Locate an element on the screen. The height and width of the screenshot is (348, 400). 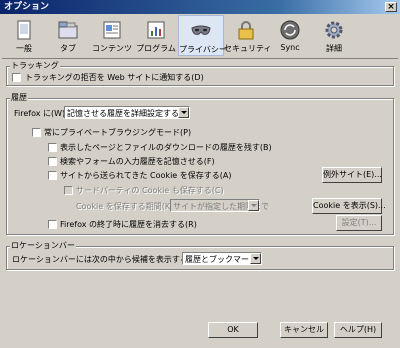
tab-applications-label: プログラム is located at coordinates (156, 48).